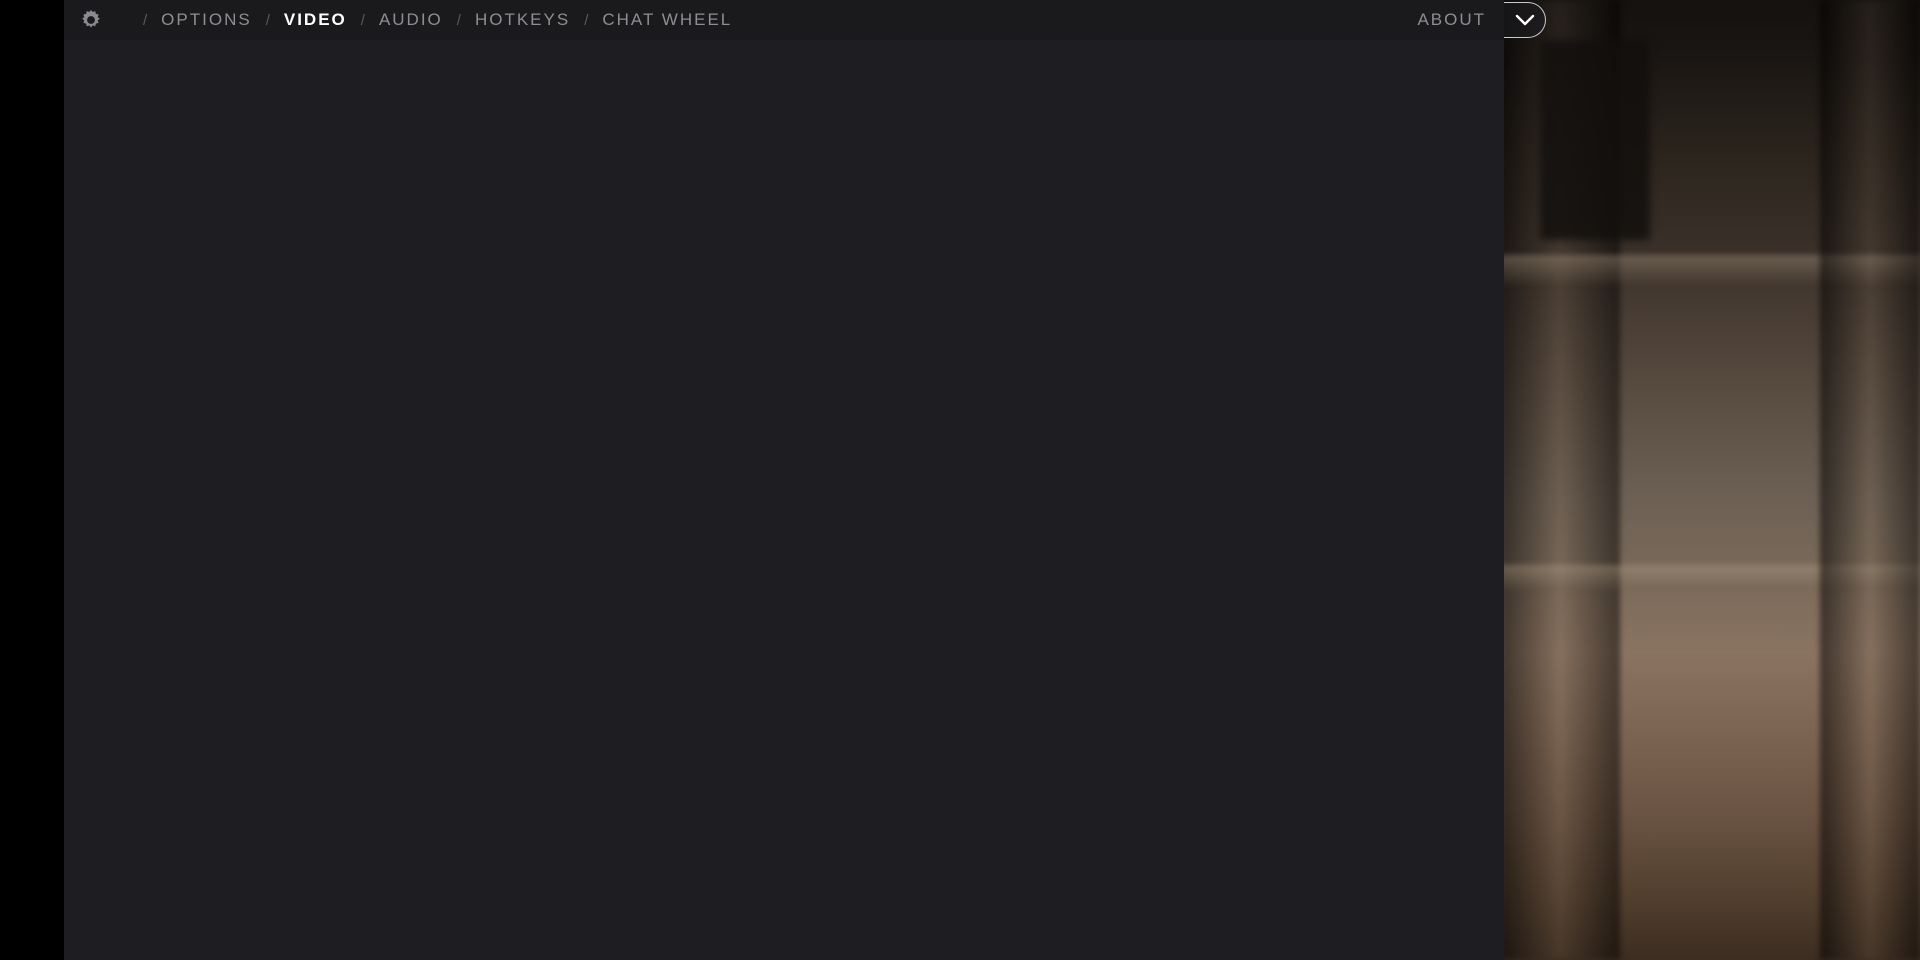  I want to click on about-section: ABOUT, so click(1460, 20).